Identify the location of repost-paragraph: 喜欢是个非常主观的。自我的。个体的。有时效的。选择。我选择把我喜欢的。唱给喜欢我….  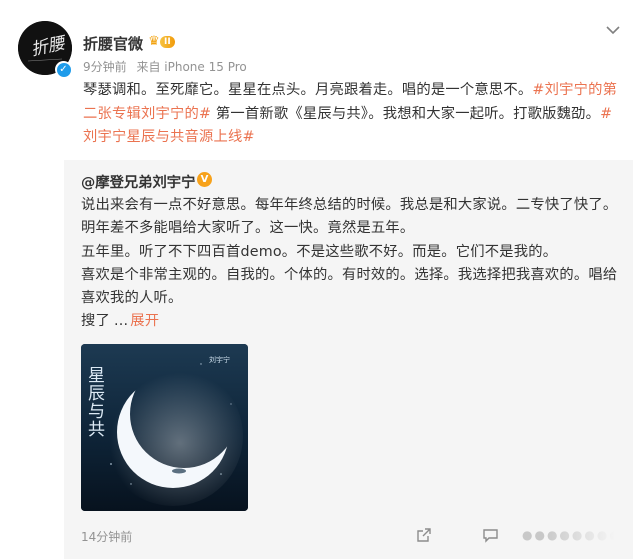
(349, 286).